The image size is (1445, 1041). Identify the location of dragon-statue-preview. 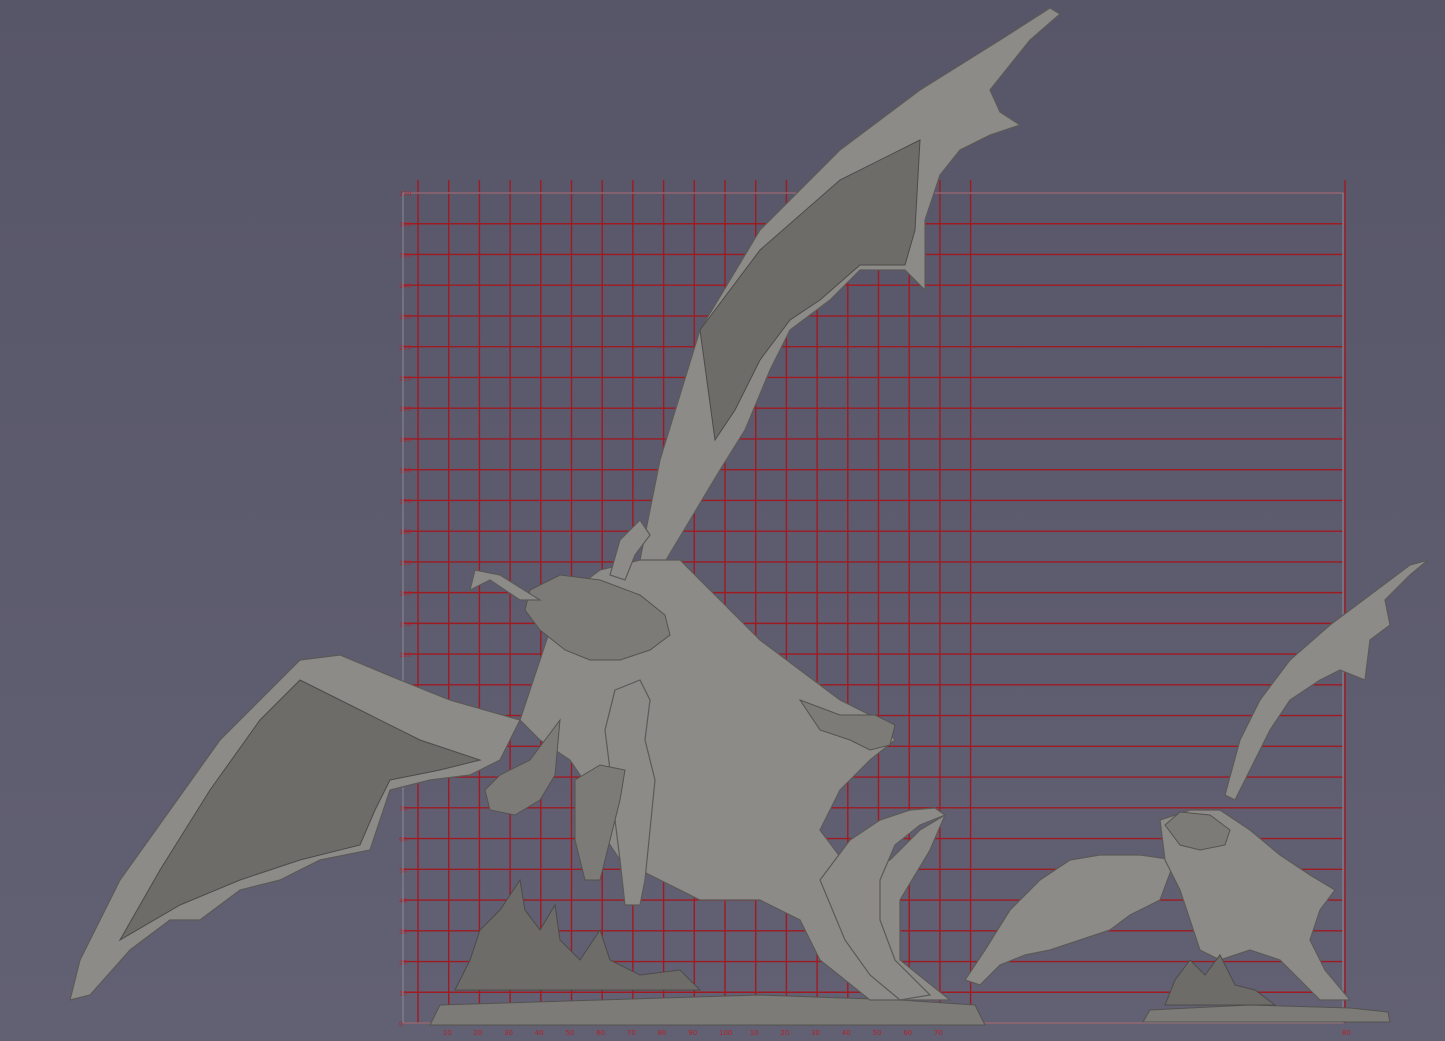
(1196, 791).